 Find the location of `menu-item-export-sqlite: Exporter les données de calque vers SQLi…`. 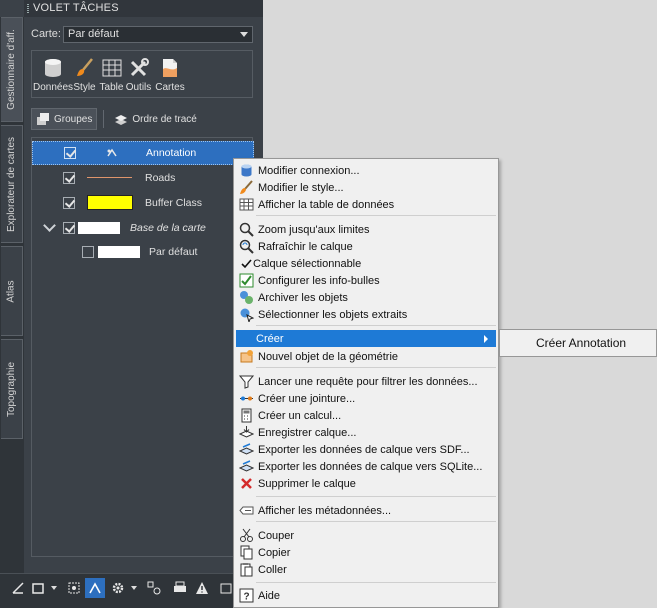

menu-item-export-sqlite: Exporter les données de calque vers SQLi… is located at coordinates (366, 466).